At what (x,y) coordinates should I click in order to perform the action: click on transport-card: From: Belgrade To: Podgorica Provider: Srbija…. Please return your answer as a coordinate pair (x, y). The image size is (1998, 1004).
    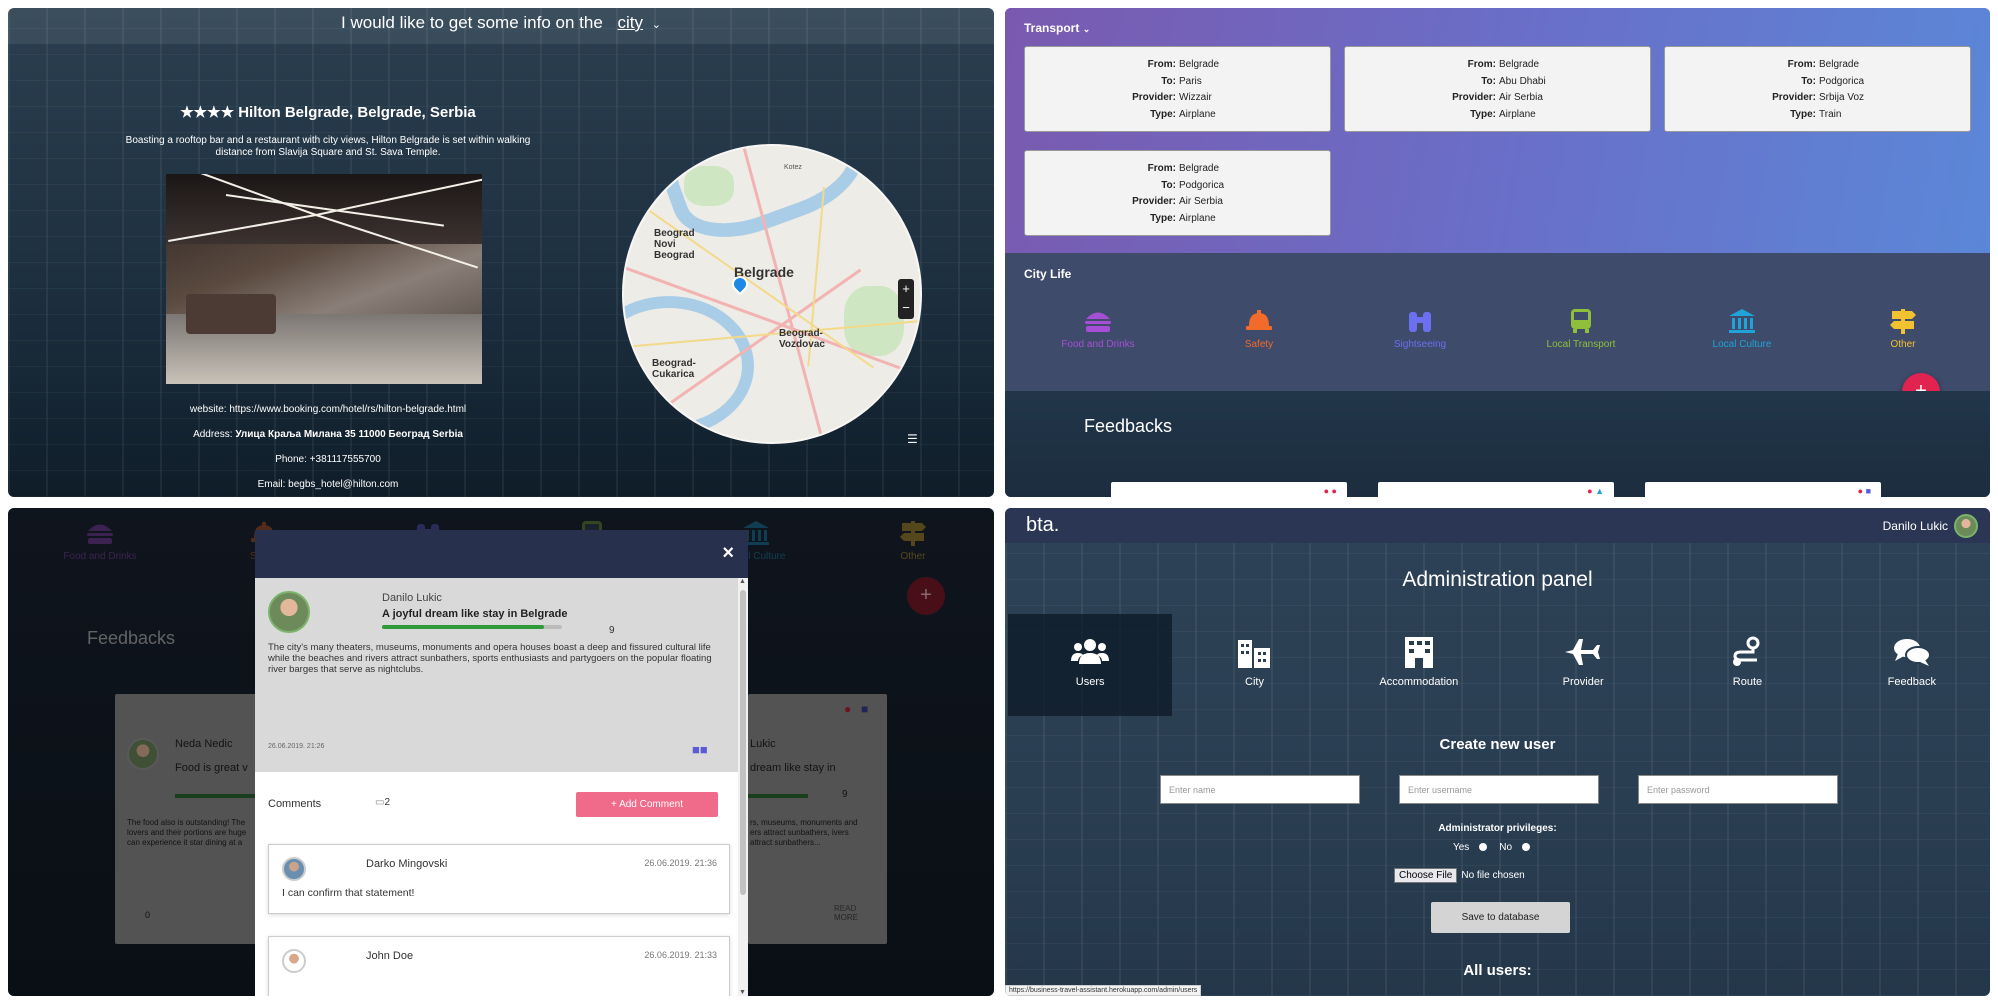
    Looking at the image, I should click on (1817, 89).